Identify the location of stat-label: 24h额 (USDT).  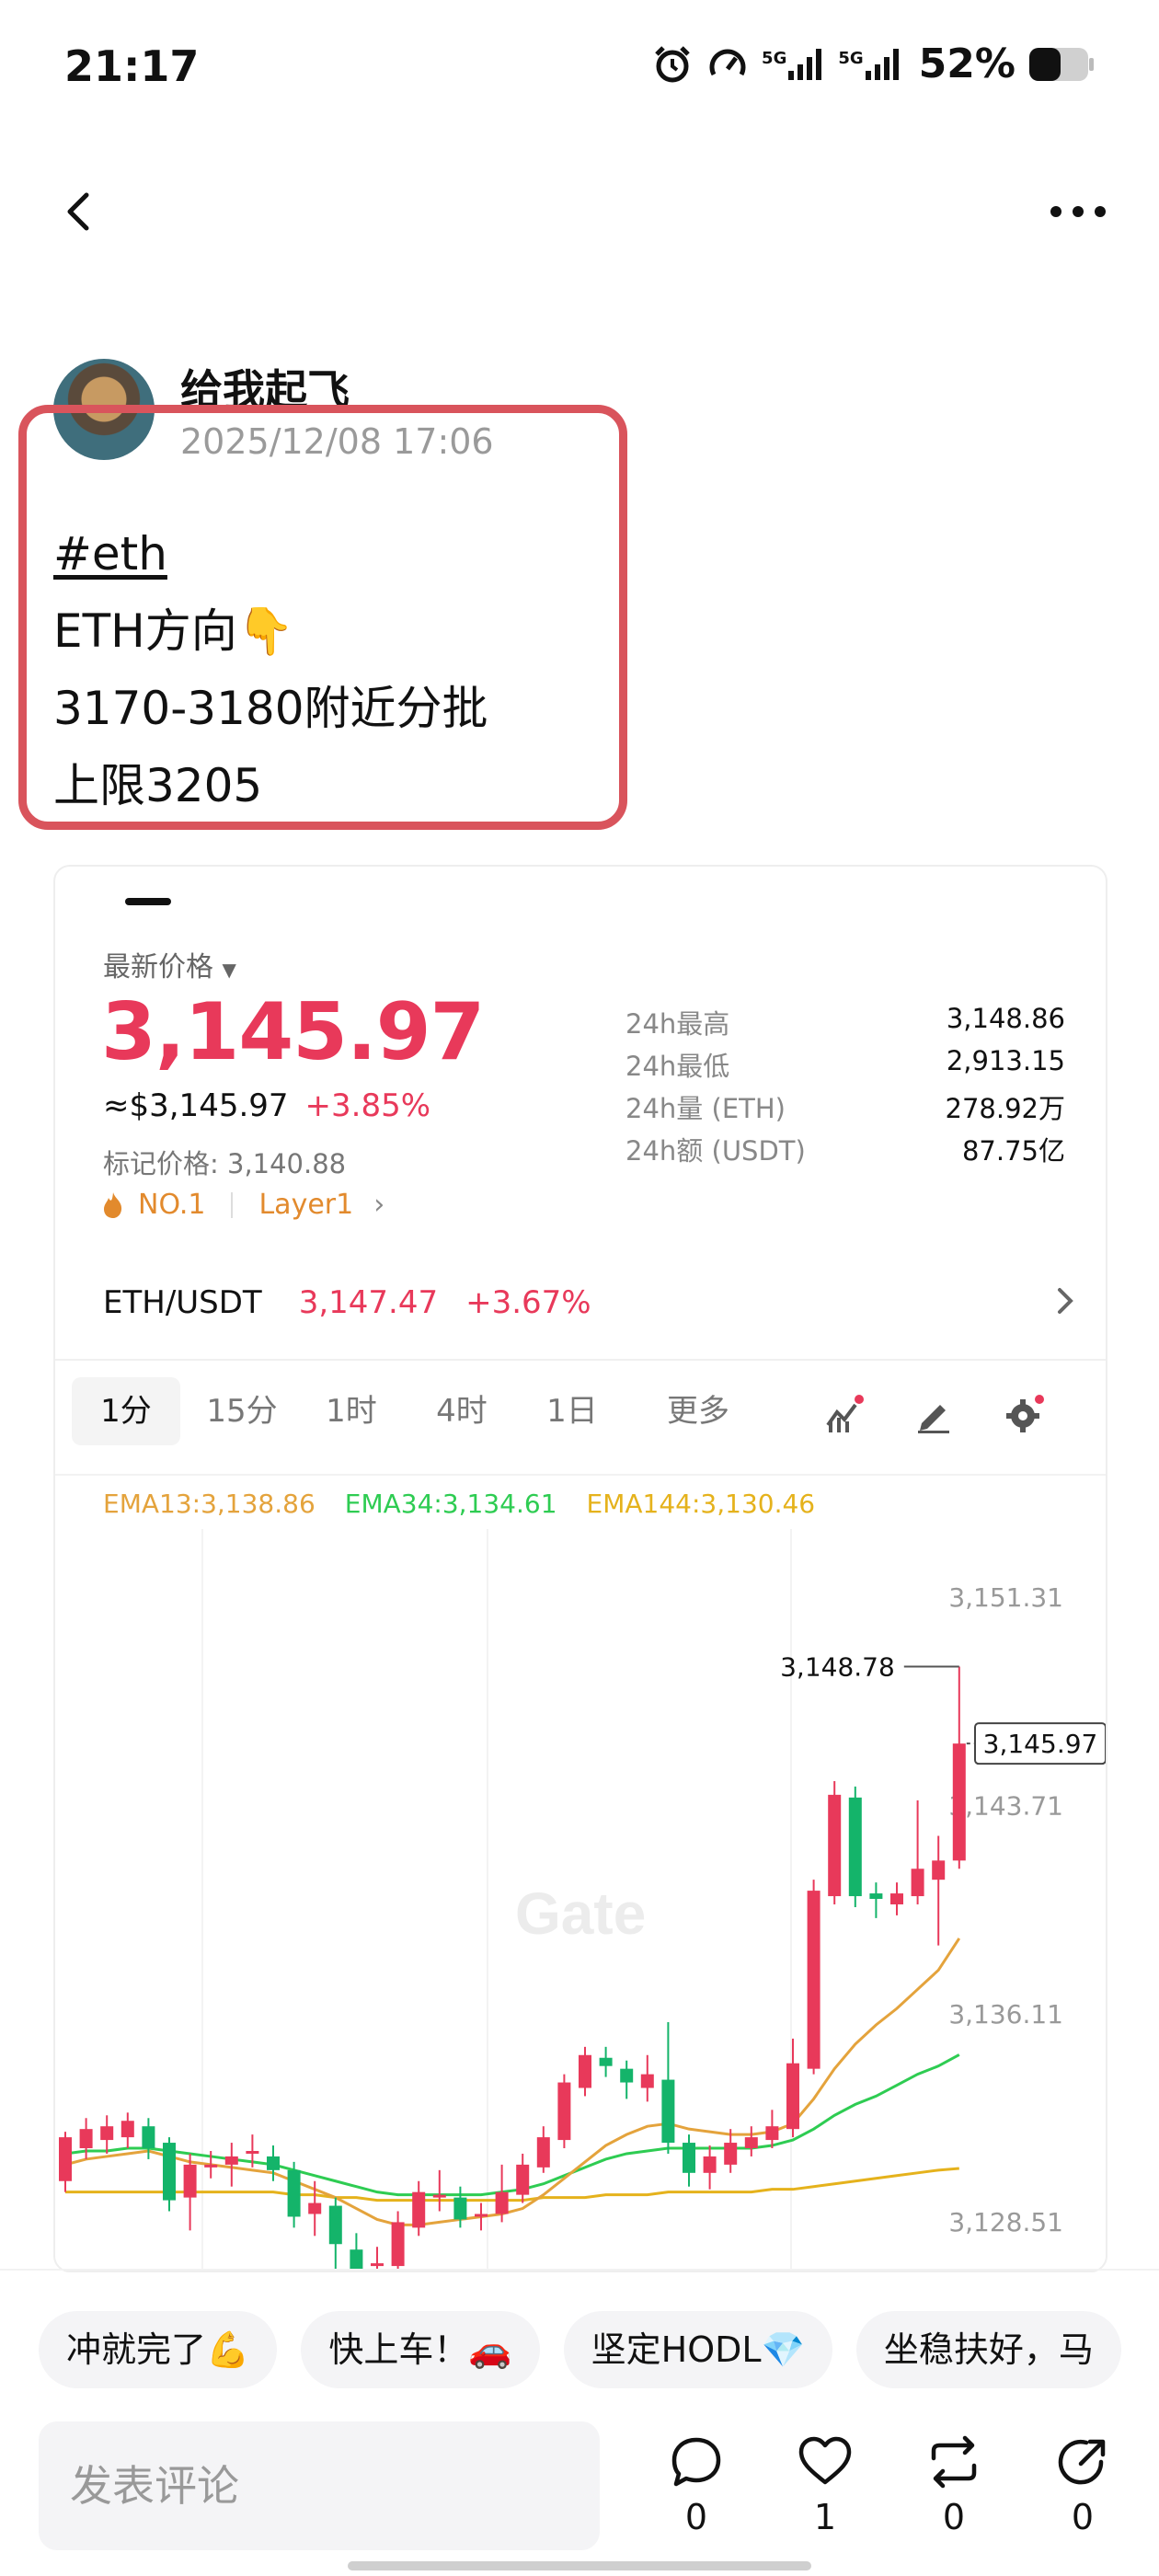
(715, 1151).